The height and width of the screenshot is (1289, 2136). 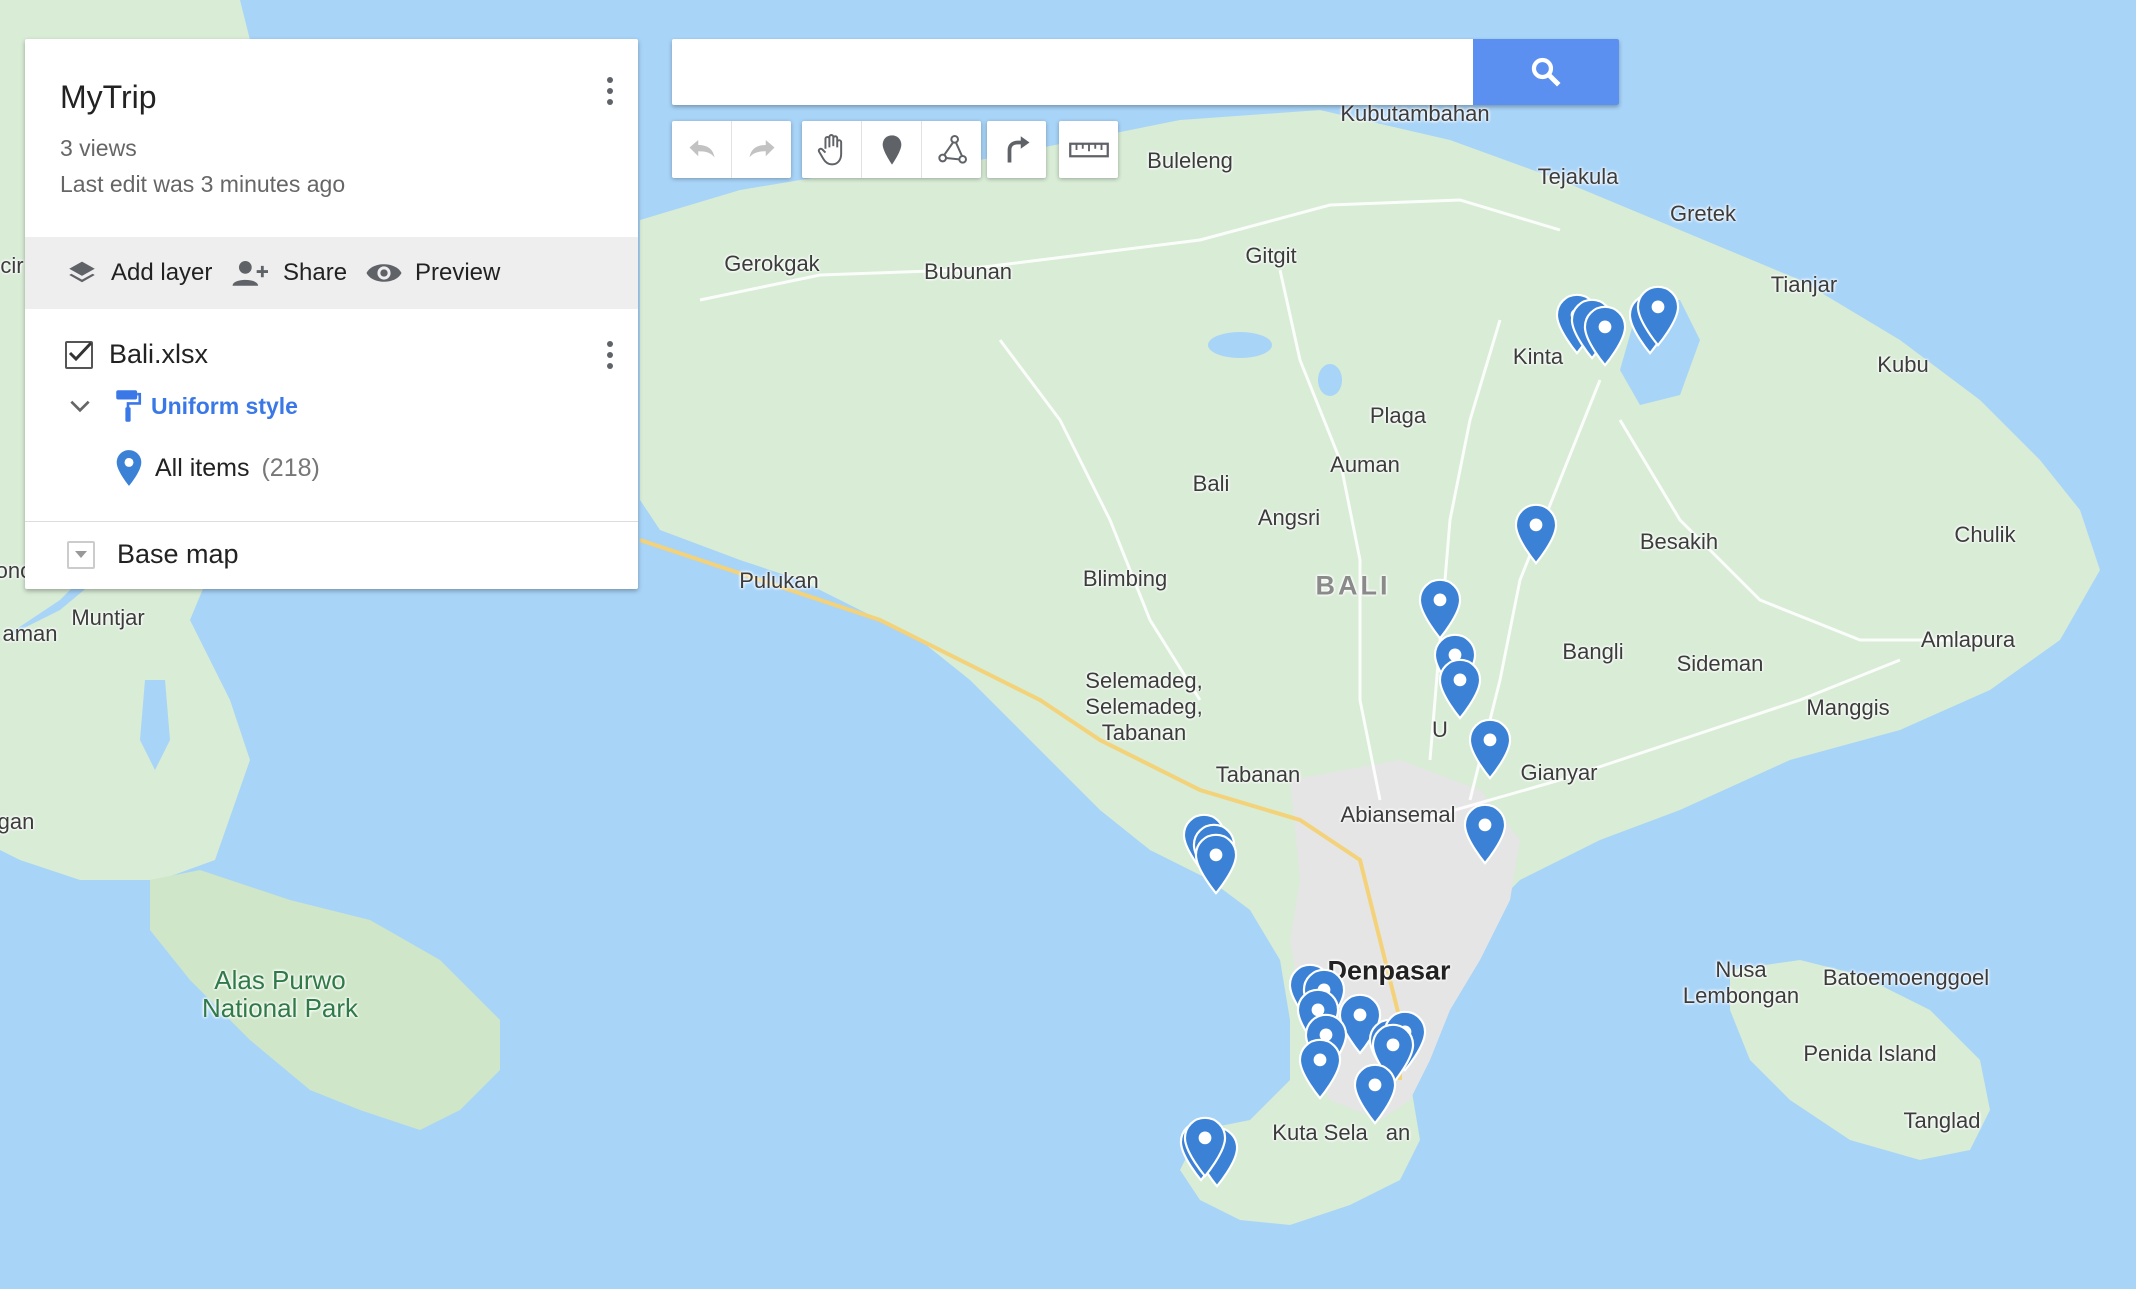 I want to click on layer-items-row: All items (218), so click(x=217, y=468).